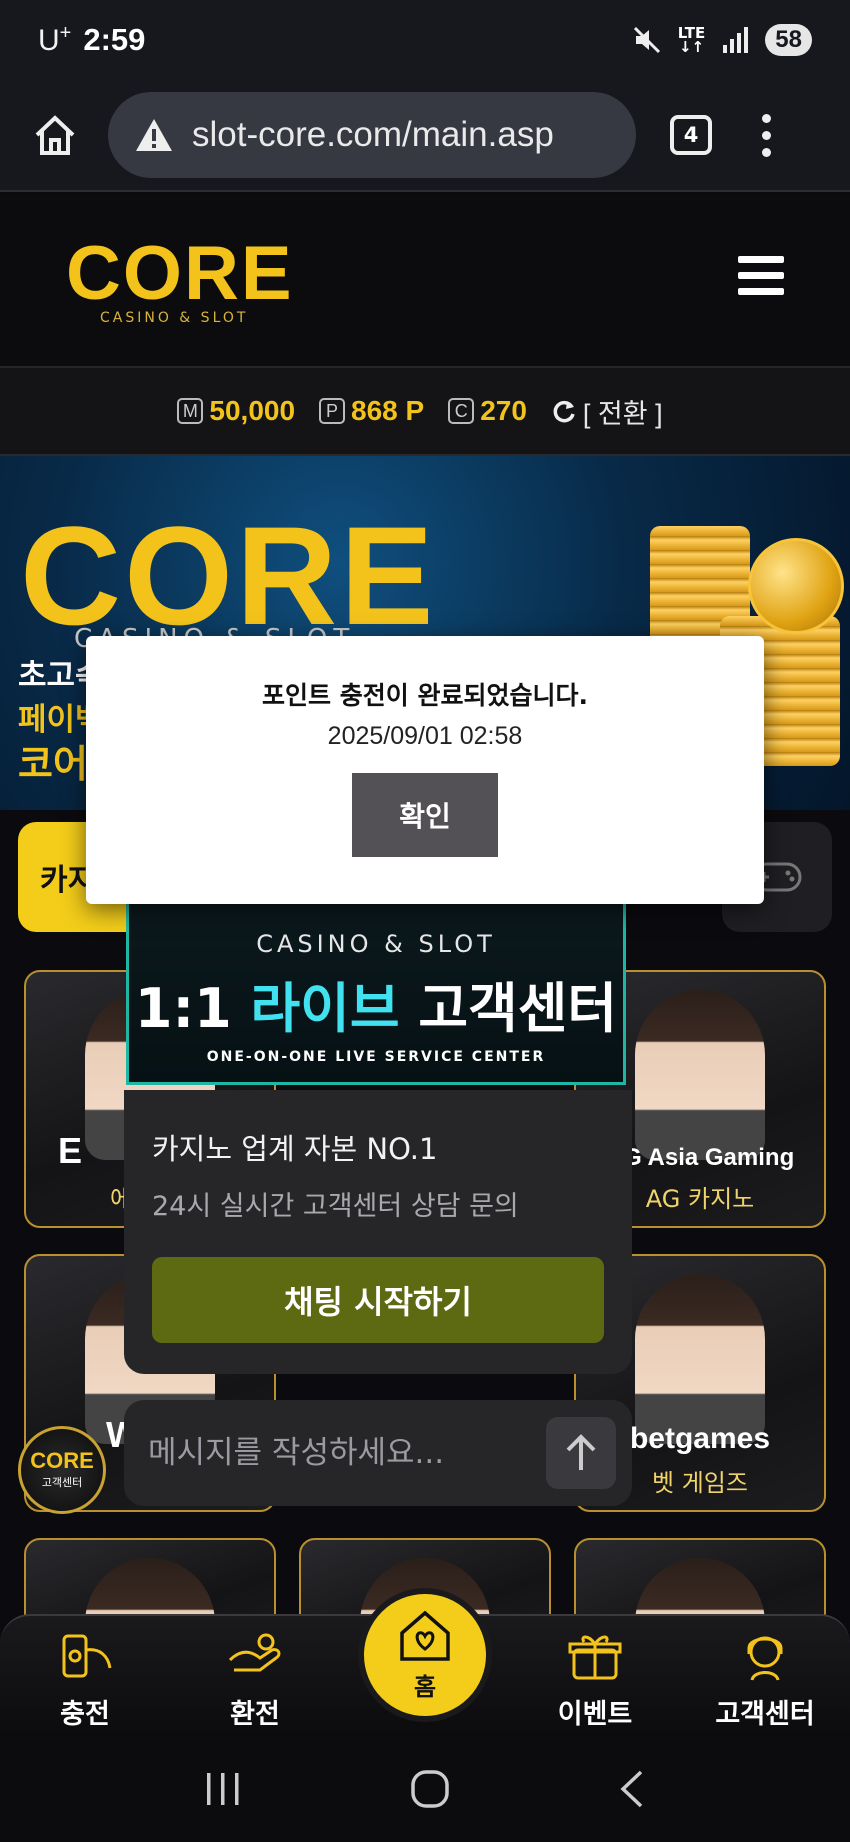 The image size is (850, 1842). I want to click on point-balance: P 868 P, so click(371, 411).